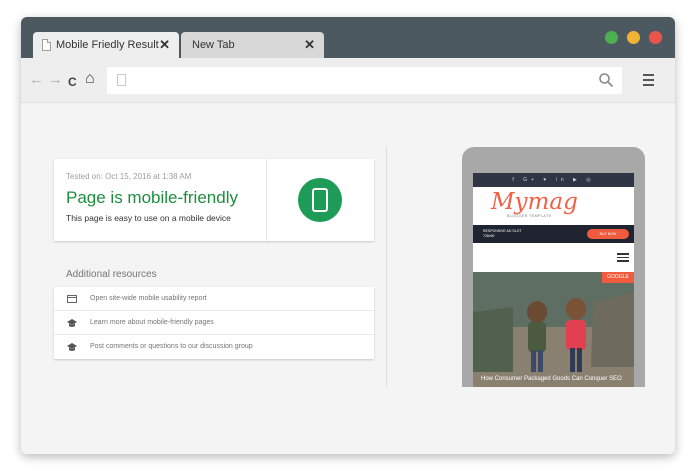 This screenshot has height=474, width=700. Describe the element at coordinates (214, 299) in the screenshot. I see `resource-link-usability-report: Open site-wide mobile usability report` at that location.